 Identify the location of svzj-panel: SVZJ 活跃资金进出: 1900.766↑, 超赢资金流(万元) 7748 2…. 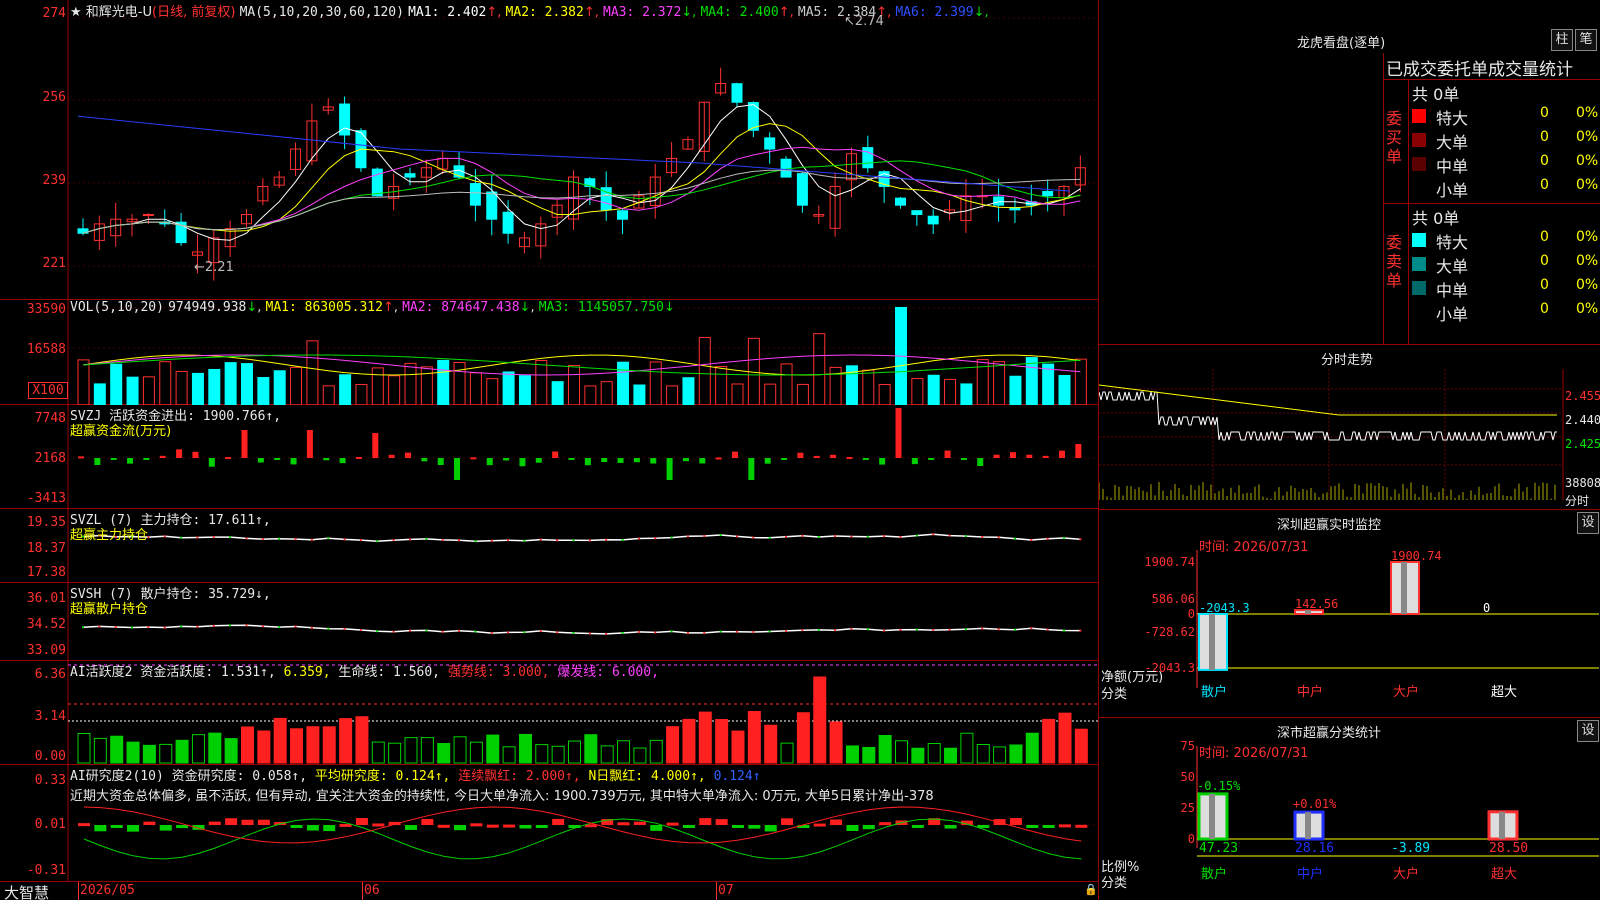
(549, 457).